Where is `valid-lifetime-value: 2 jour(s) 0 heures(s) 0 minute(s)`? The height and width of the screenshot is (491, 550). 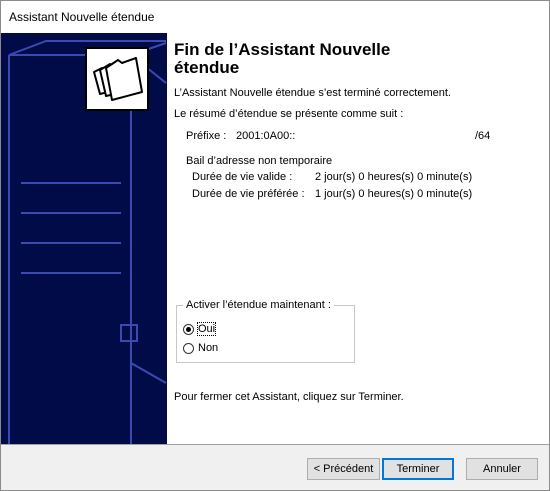 valid-lifetime-value: 2 jour(s) 0 heures(s) 0 minute(s) is located at coordinates (394, 177).